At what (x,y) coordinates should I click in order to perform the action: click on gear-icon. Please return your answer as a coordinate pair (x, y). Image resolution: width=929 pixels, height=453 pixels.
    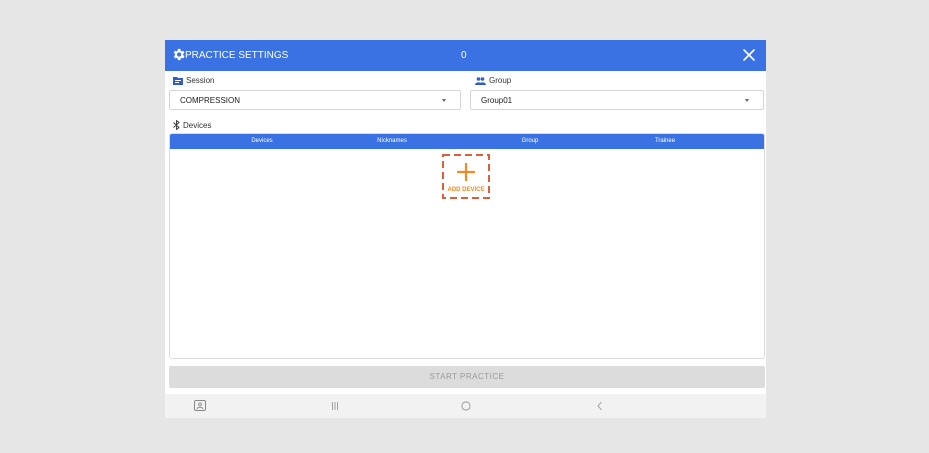
    Looking at the image, I should click on (179, 54).